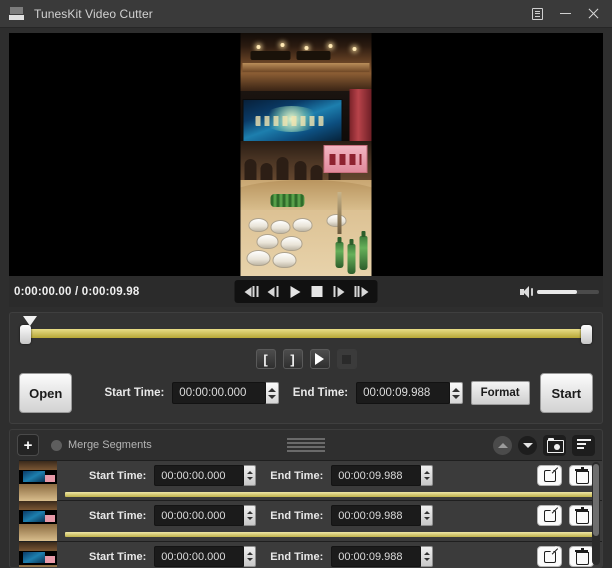 The width and height of the screenshot is (612, 568). What do you see at coordinates (251, 291) in the screenshot?
I see `rewind-frame-icon` at bounding box center [251, 291].